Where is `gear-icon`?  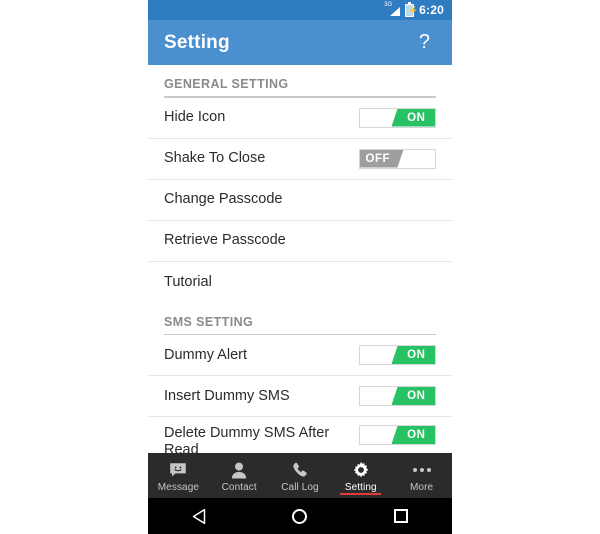 gear-icon is located at coordinates (361, 470).